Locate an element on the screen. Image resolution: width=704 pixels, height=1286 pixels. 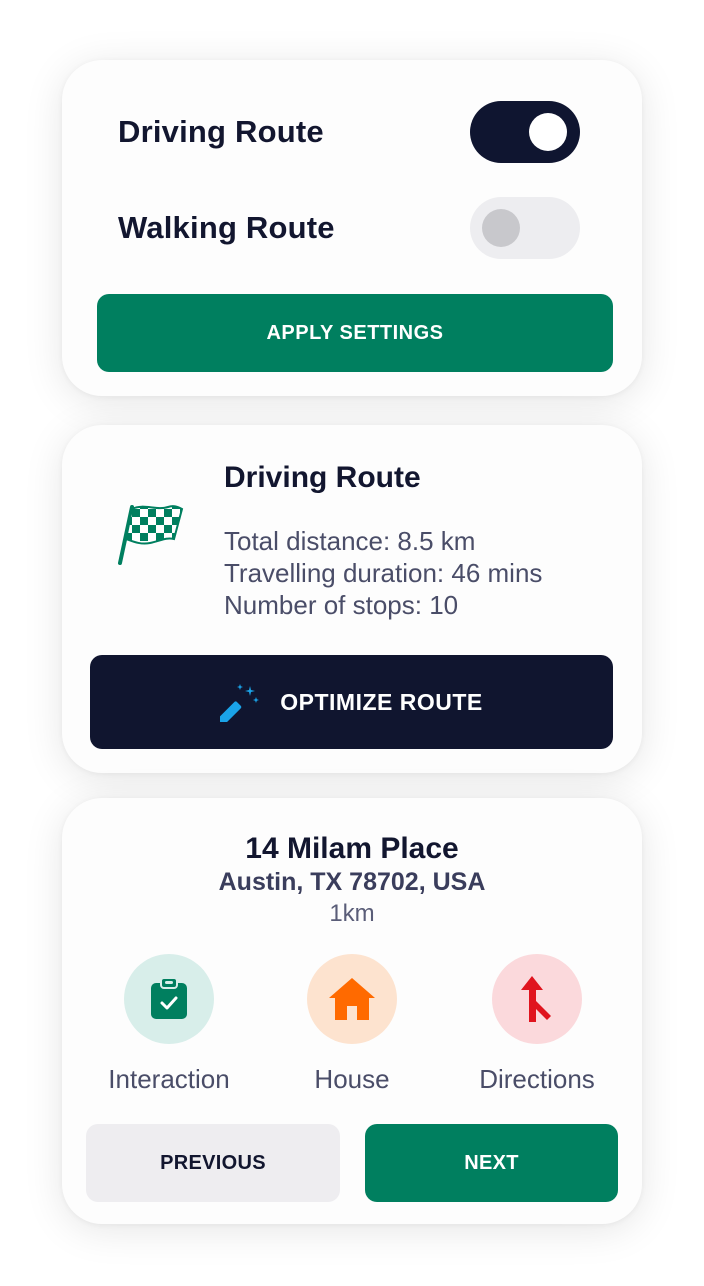
clipboard-check-icon is located at coordinates (169, 998).